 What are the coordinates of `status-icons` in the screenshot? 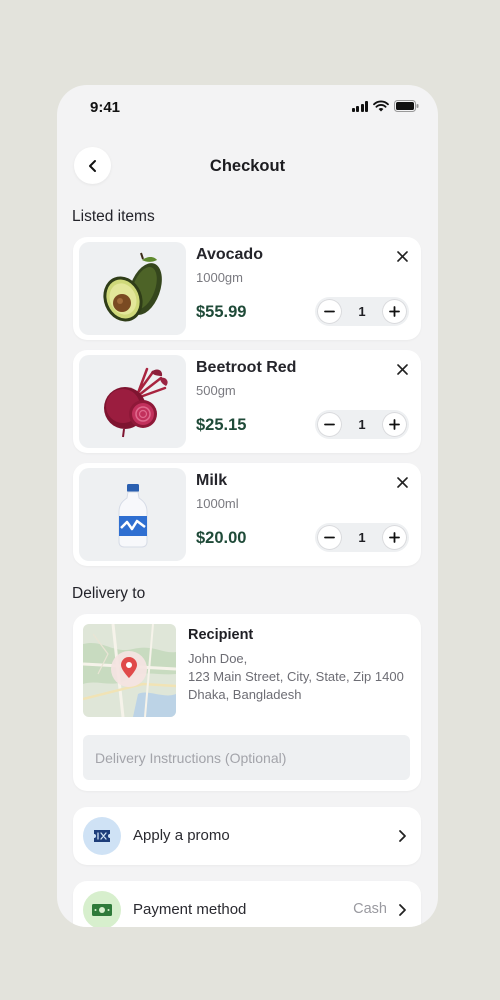 It's located at (385, 106).